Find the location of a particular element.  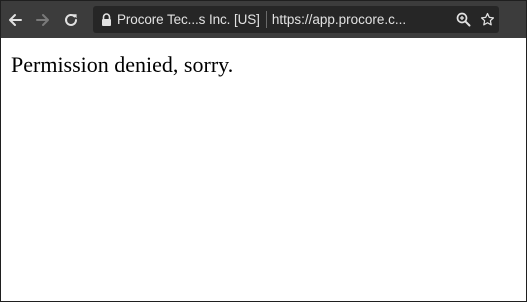

back-button is located at coordinates (15, 19).